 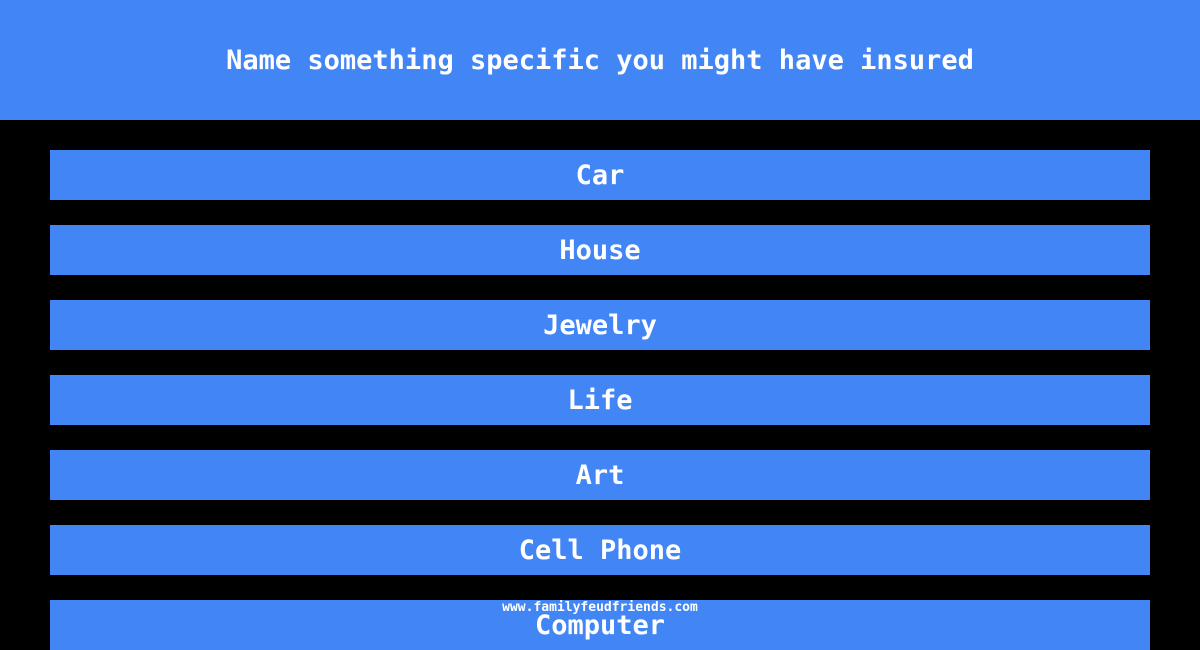 What do you see at coordinates (600, 400) in the screenshot?
I see `answer-bar: Life` at bounding box center [600, 400].